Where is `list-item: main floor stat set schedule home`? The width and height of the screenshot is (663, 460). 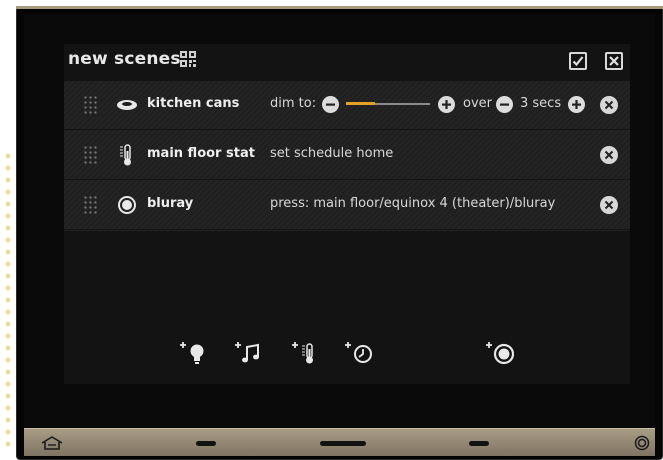 list-item: main floor stat set schedule home is located at coordinates (347, 155).